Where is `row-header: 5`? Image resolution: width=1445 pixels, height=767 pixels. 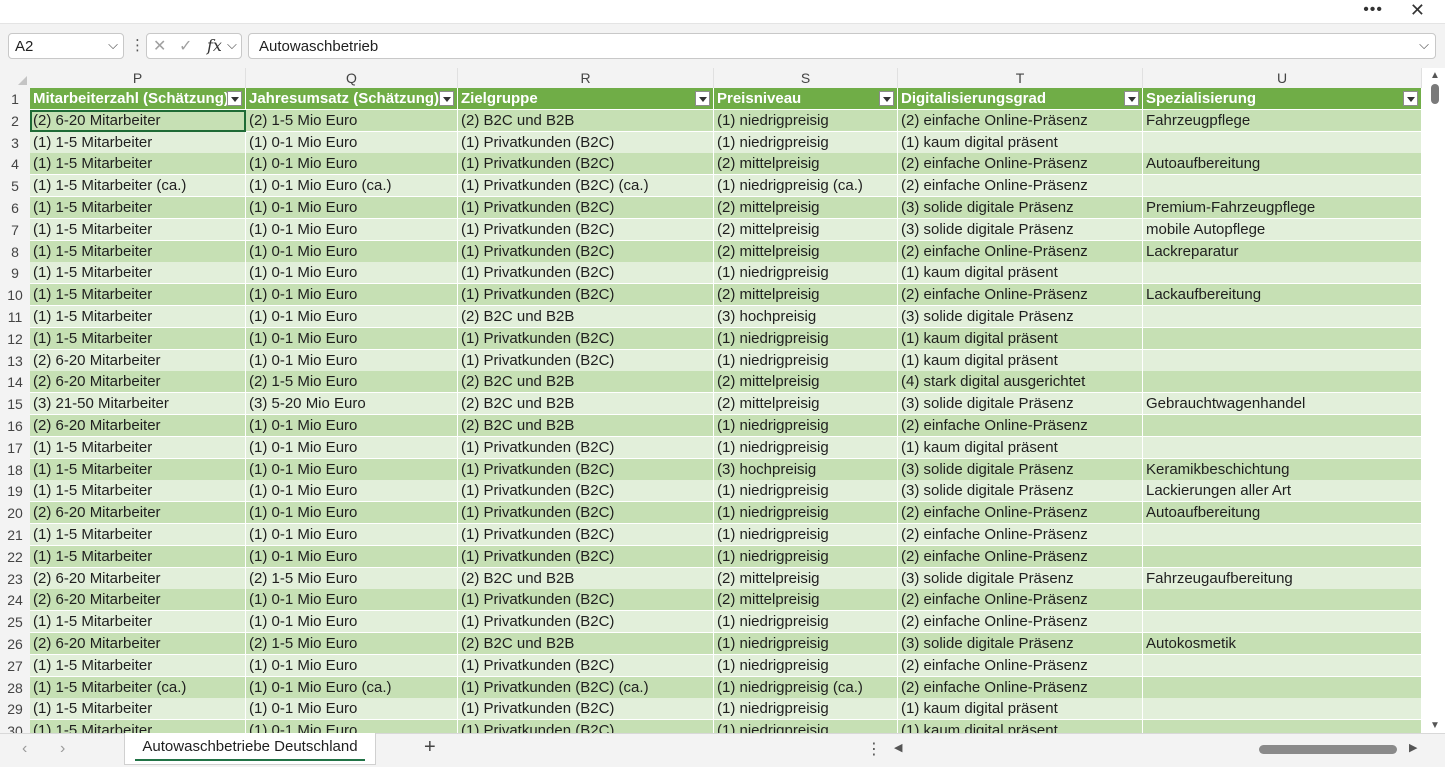
row-header: 5 is located at coordinates (15, 186).